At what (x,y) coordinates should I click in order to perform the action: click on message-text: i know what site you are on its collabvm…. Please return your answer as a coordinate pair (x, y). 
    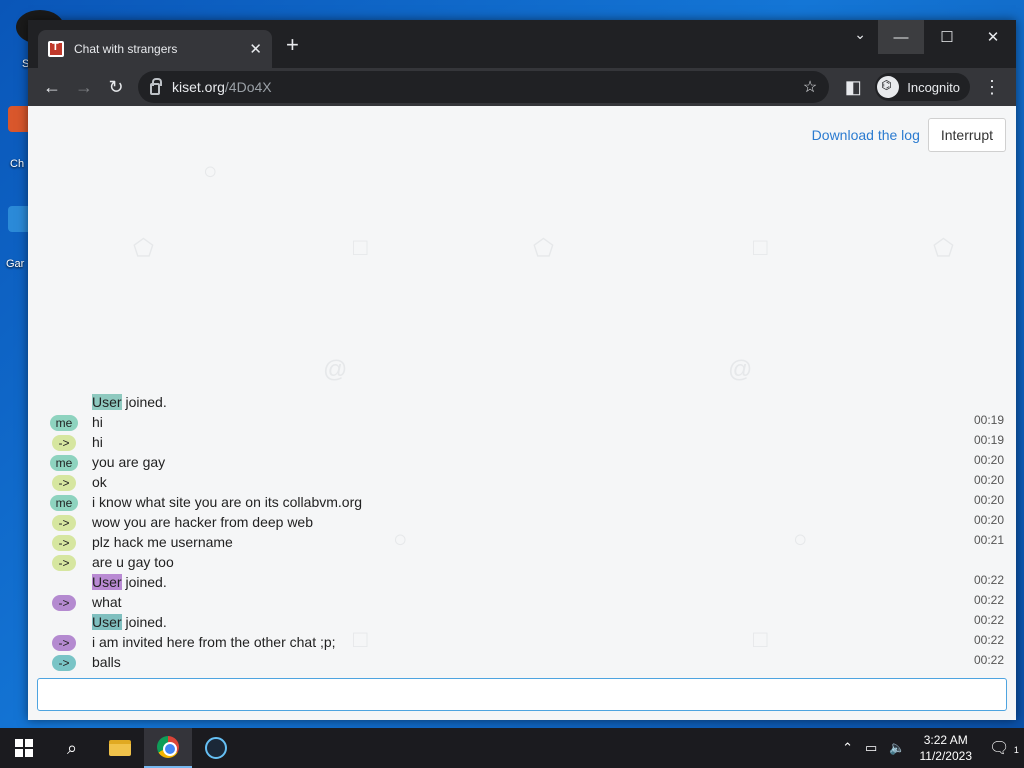
    Looking at the image, I should click on (227, 502).